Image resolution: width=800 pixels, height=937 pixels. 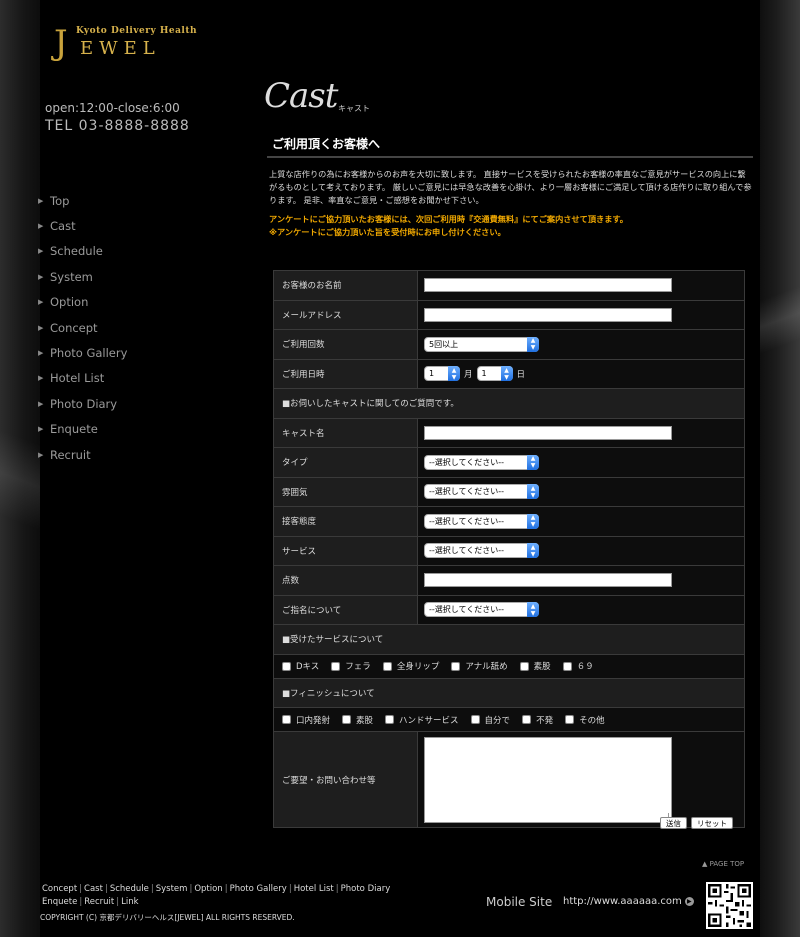 I want to click on form-row-visits: ご利用回数 5回以上 ▲ ▼, so click(x=509, y=345).